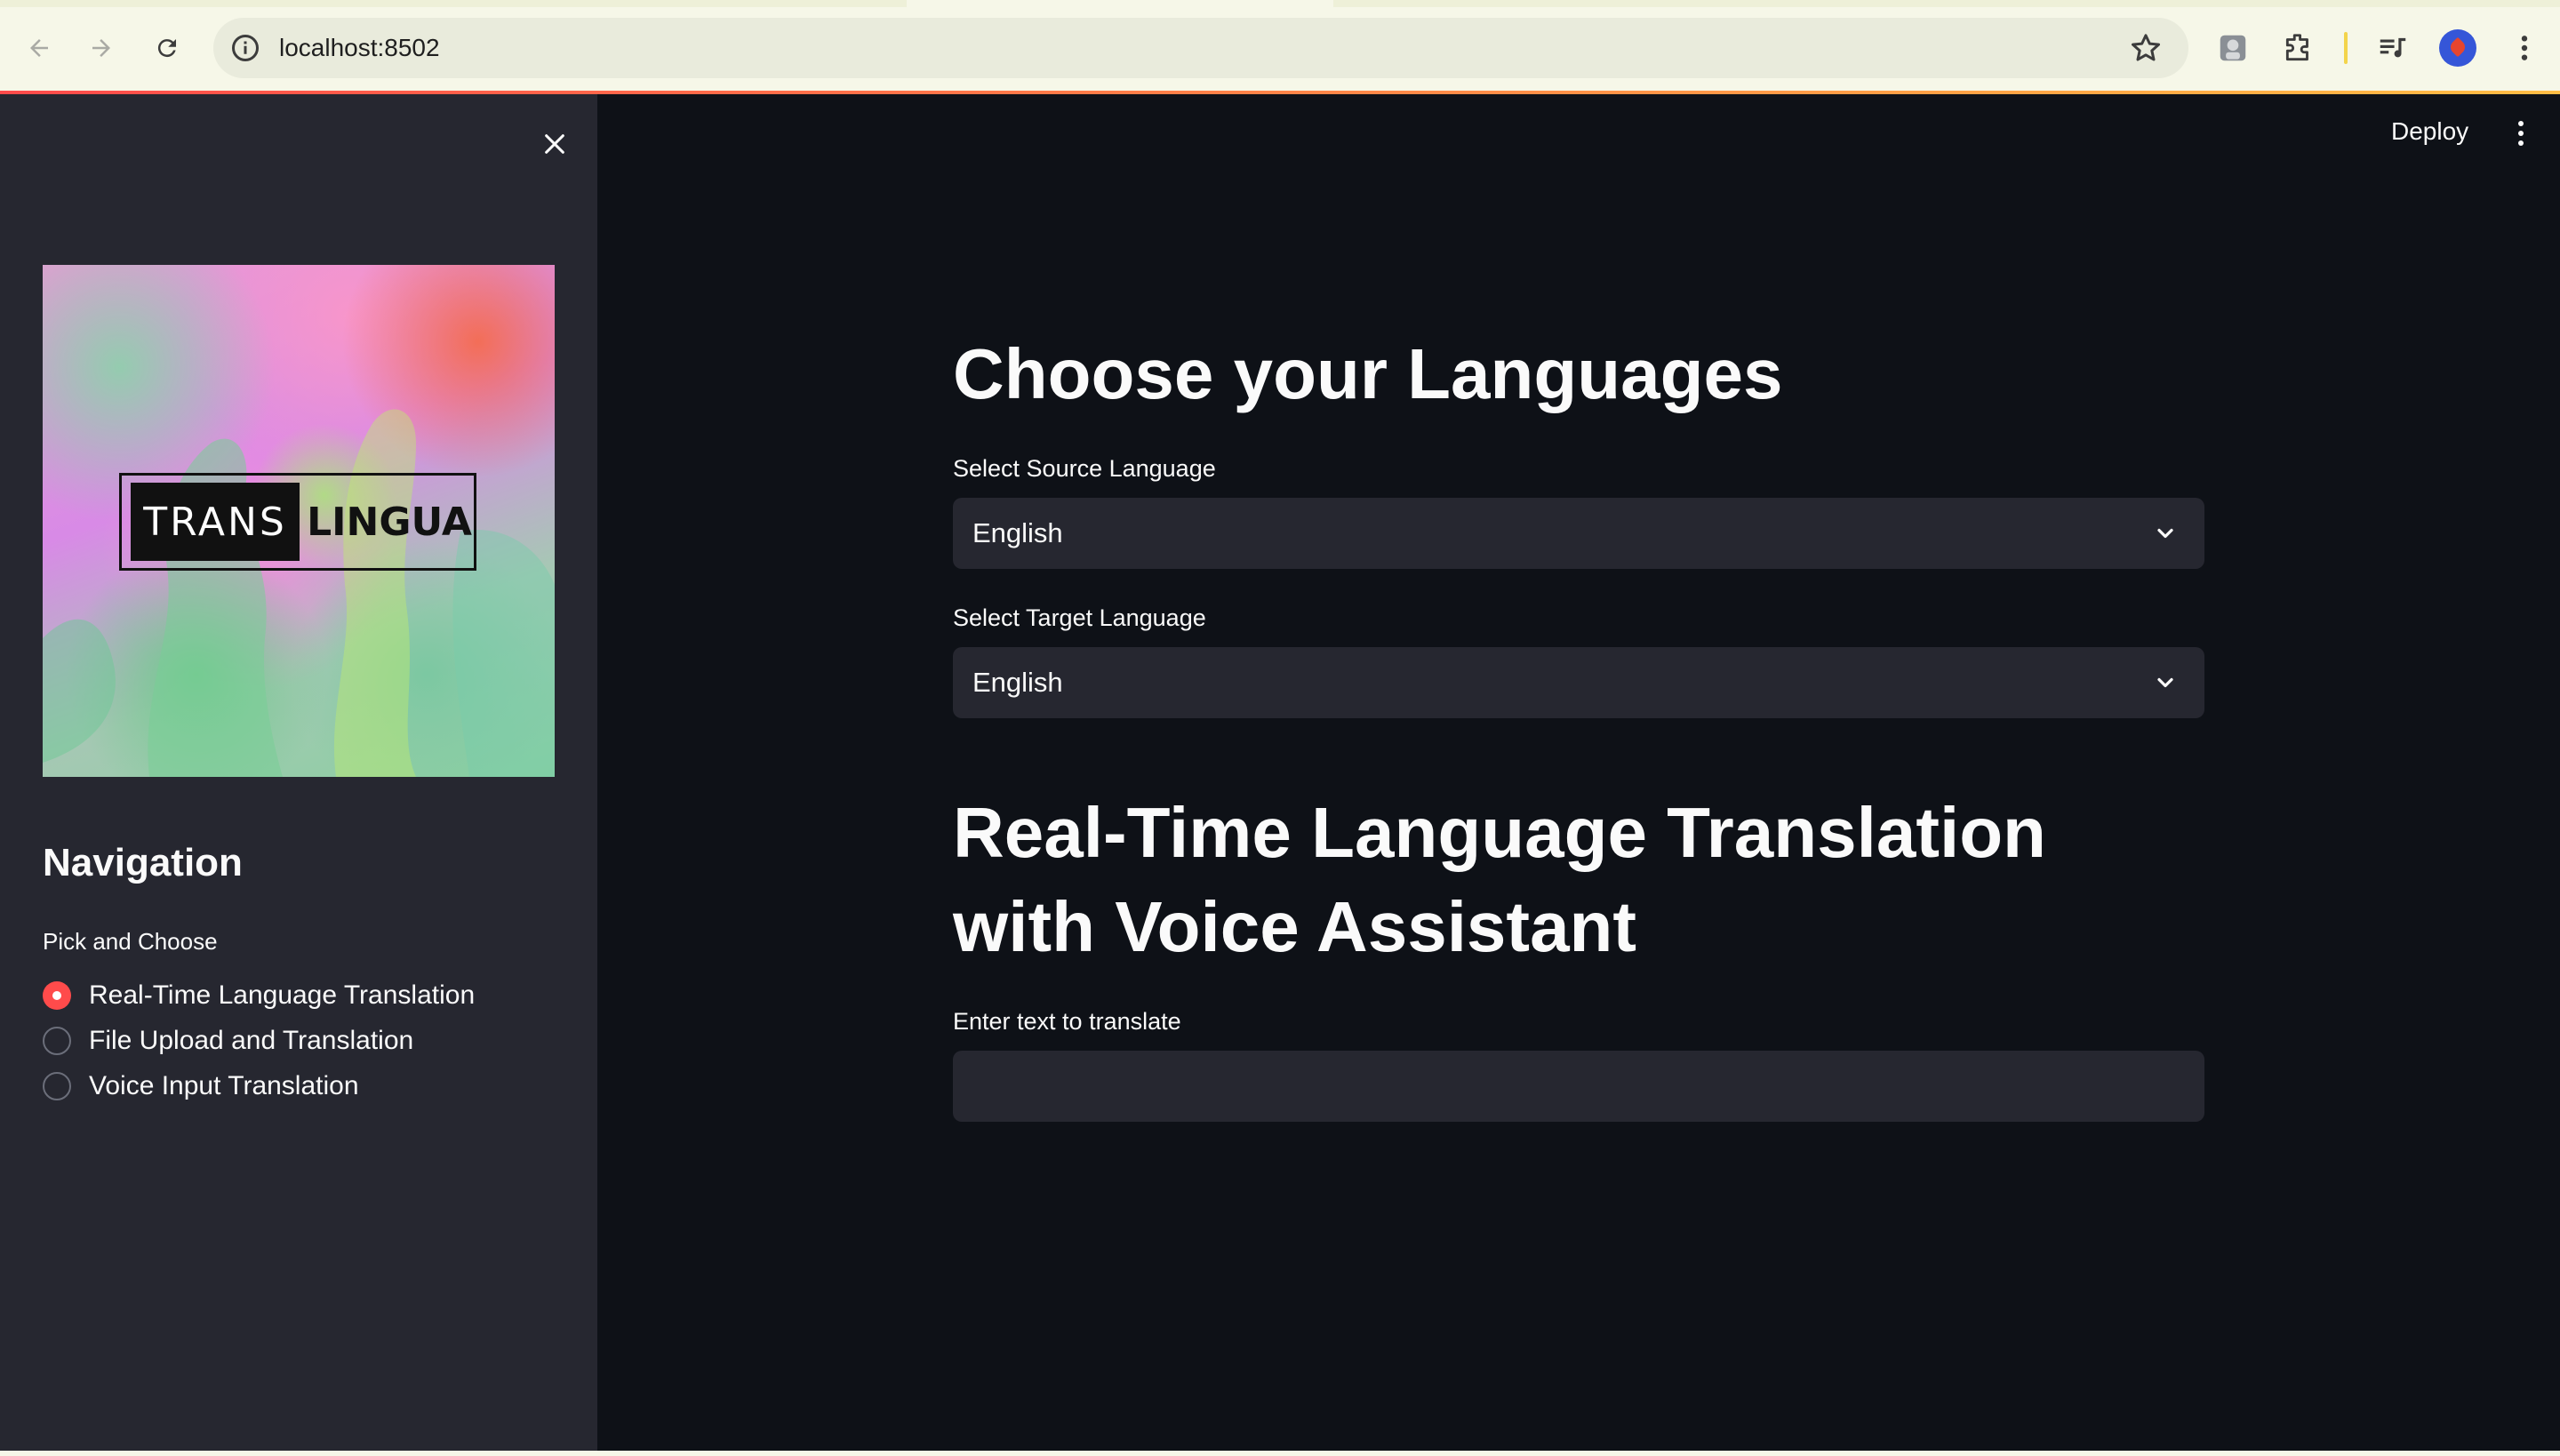  What do you see at coordinates (1280, 1453) in the screenshot?
I see `window-bottom-edge` at bounding box center [1280, 1453].